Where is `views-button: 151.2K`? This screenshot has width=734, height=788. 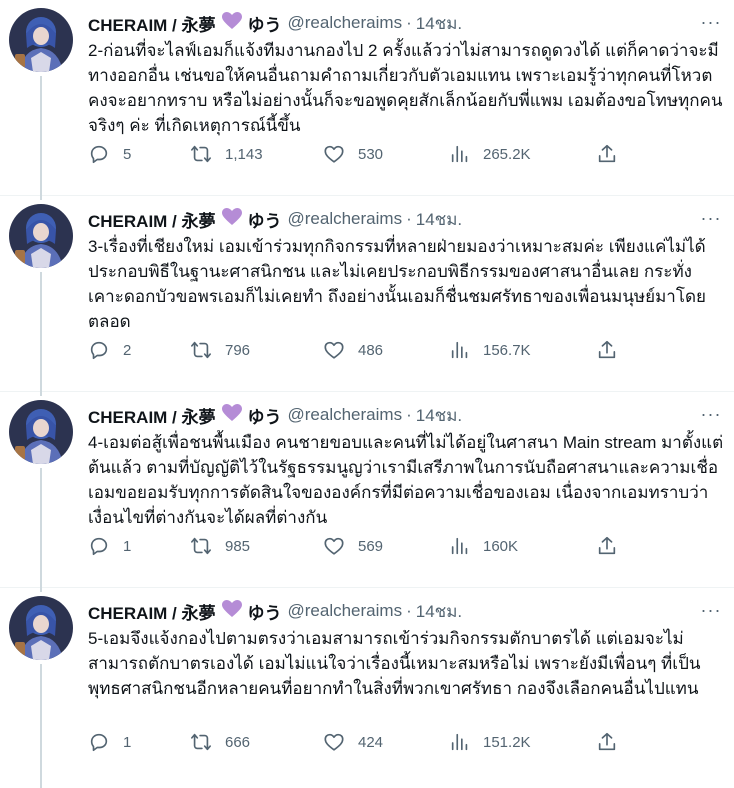
views-button: 151.2K is located at coordinates (490, 742).